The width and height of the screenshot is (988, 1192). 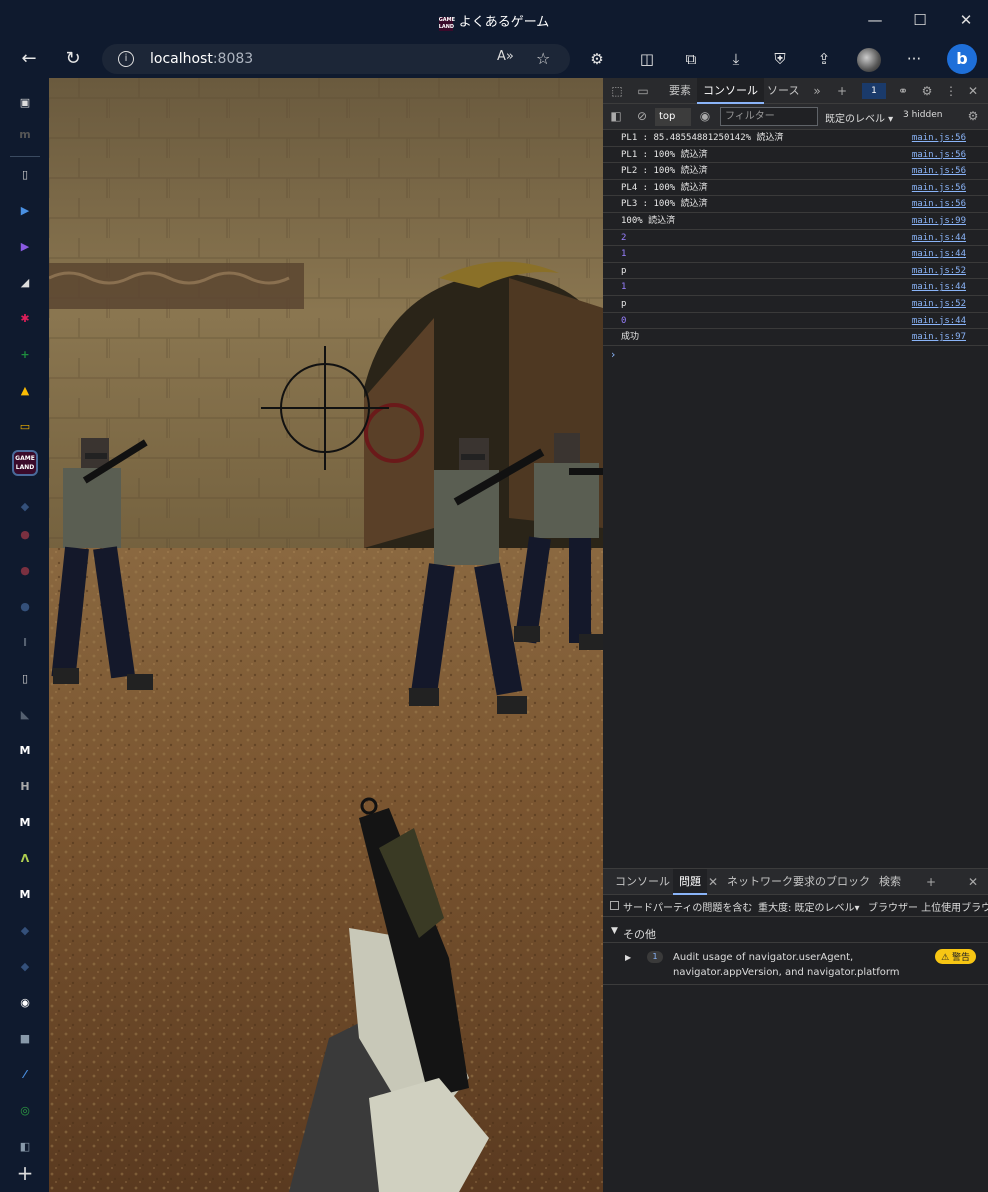 What do you see at coordinates (973, 116) in the screenshot?
I see `console-settings-icon: ⚙` at bounding box center [973, 116].